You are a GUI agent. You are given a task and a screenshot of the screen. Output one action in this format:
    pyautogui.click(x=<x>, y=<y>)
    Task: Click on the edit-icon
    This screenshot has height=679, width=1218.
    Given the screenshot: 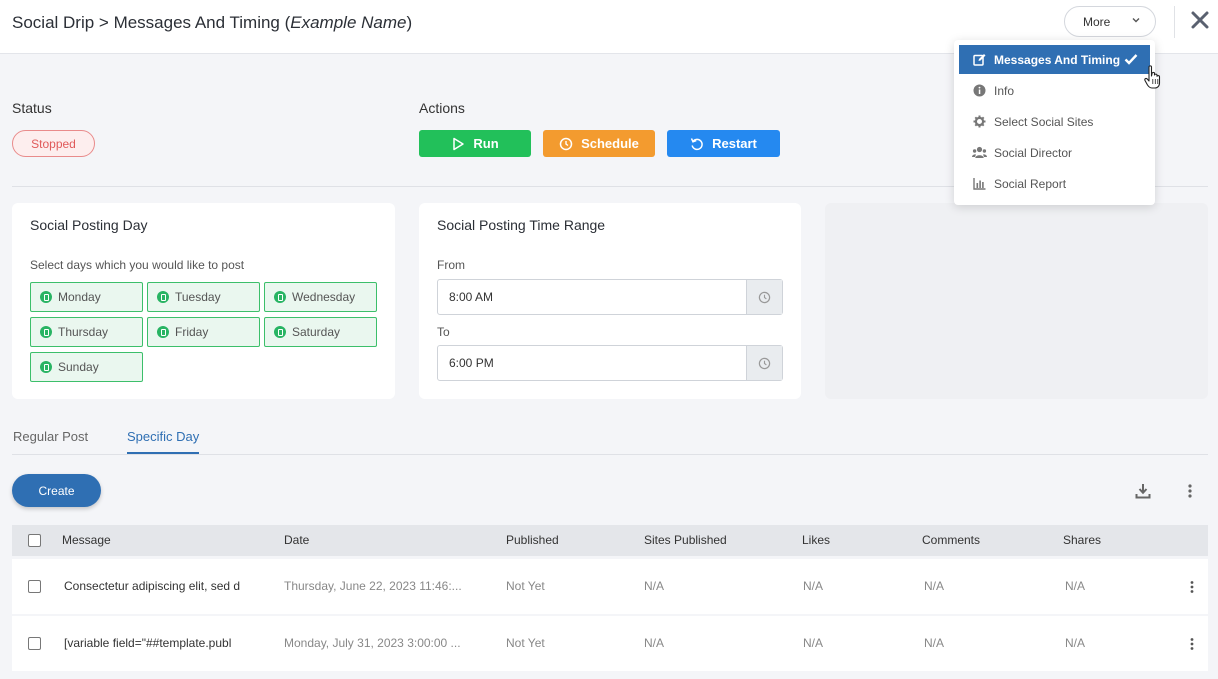 What is the action you would take?
    pyautogui.click(x=979, y=60)
    